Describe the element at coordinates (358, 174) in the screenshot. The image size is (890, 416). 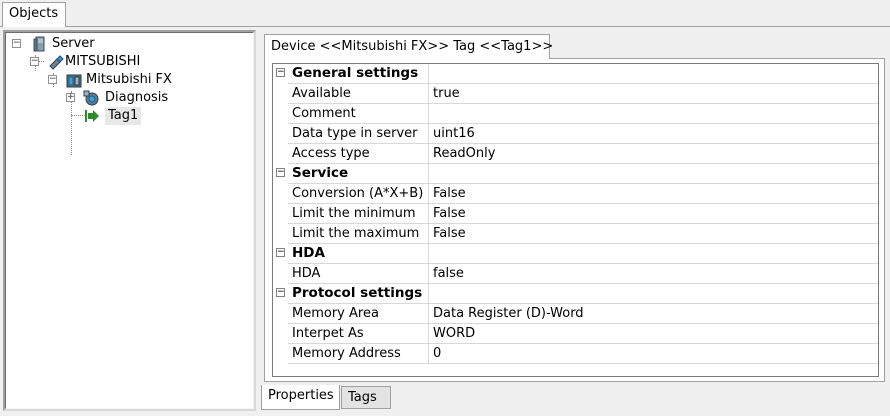
I see `category-label: Service` at that location.